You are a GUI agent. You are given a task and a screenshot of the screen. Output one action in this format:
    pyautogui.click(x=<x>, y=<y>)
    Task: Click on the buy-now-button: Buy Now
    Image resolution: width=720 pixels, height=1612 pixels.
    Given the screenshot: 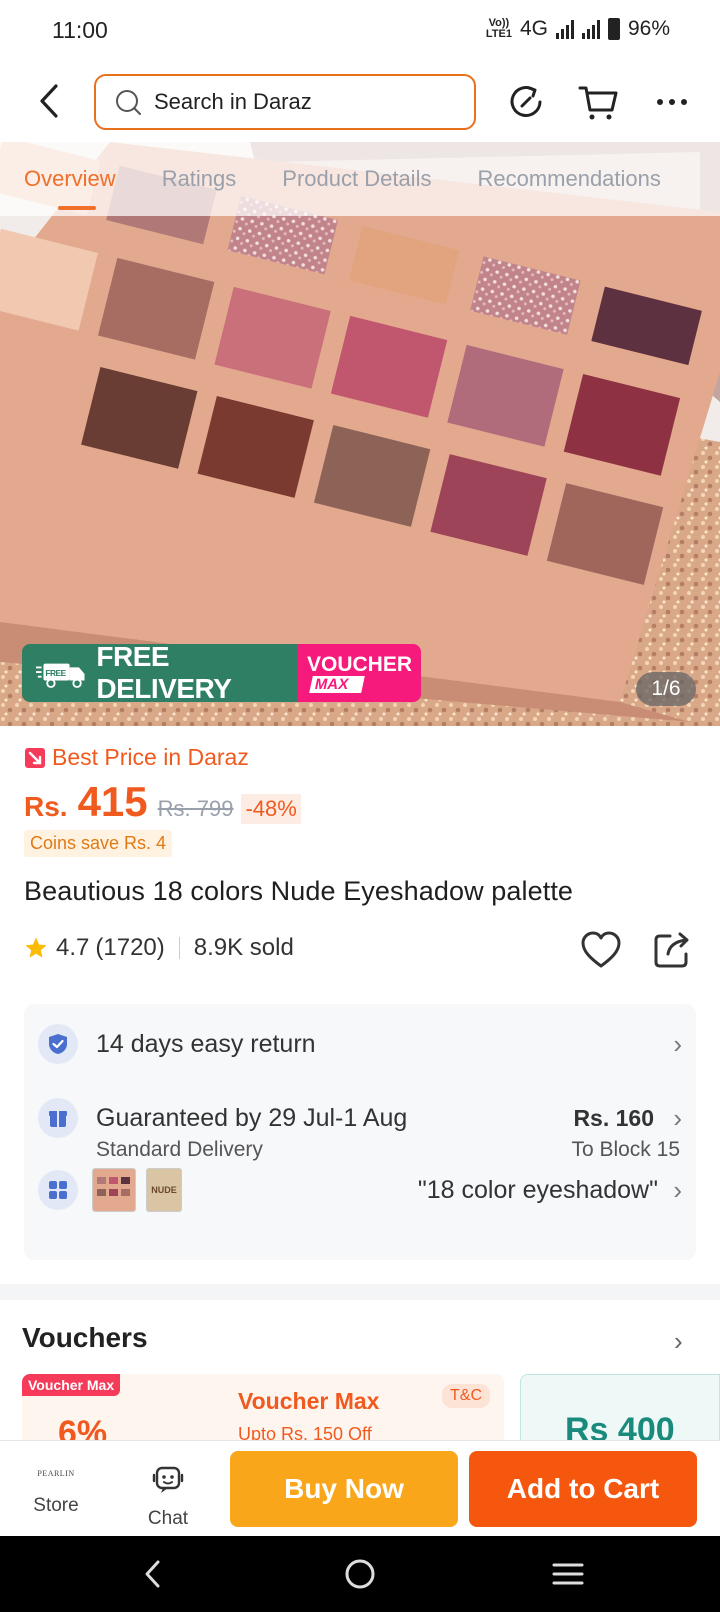 What is the action you would take?
    pyautogui.click(x=344, y=1489)
    